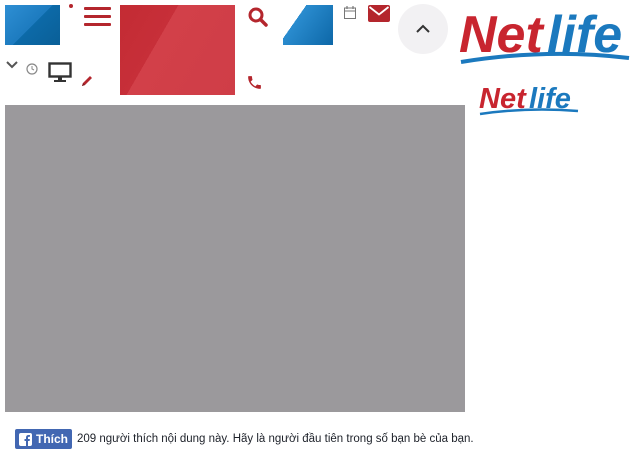 The image size is (636, 464). What do you see at coordinates (177, 50) in the screenshot?
I see `banner-tile-red` at bounding box center [177, 50].